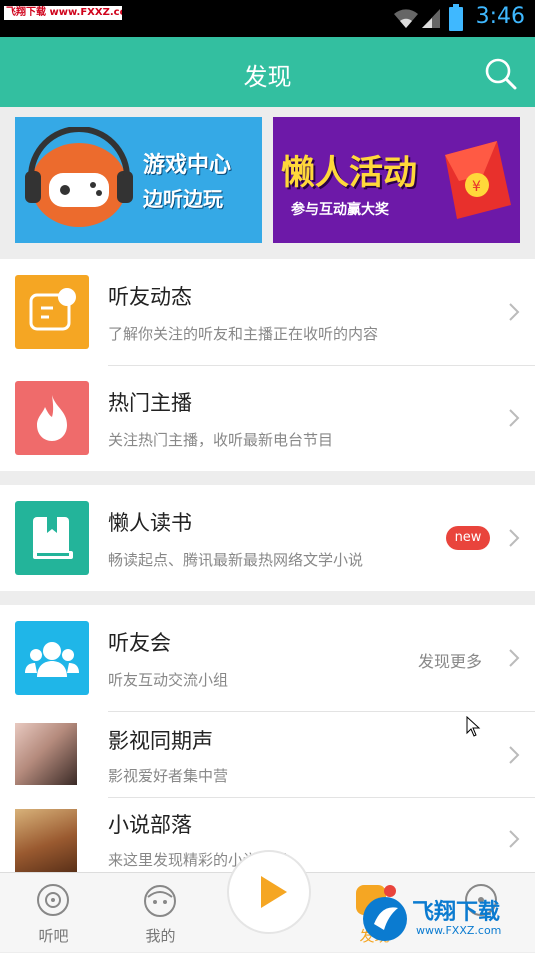  I want to click on play-icon, so click(274, 892).